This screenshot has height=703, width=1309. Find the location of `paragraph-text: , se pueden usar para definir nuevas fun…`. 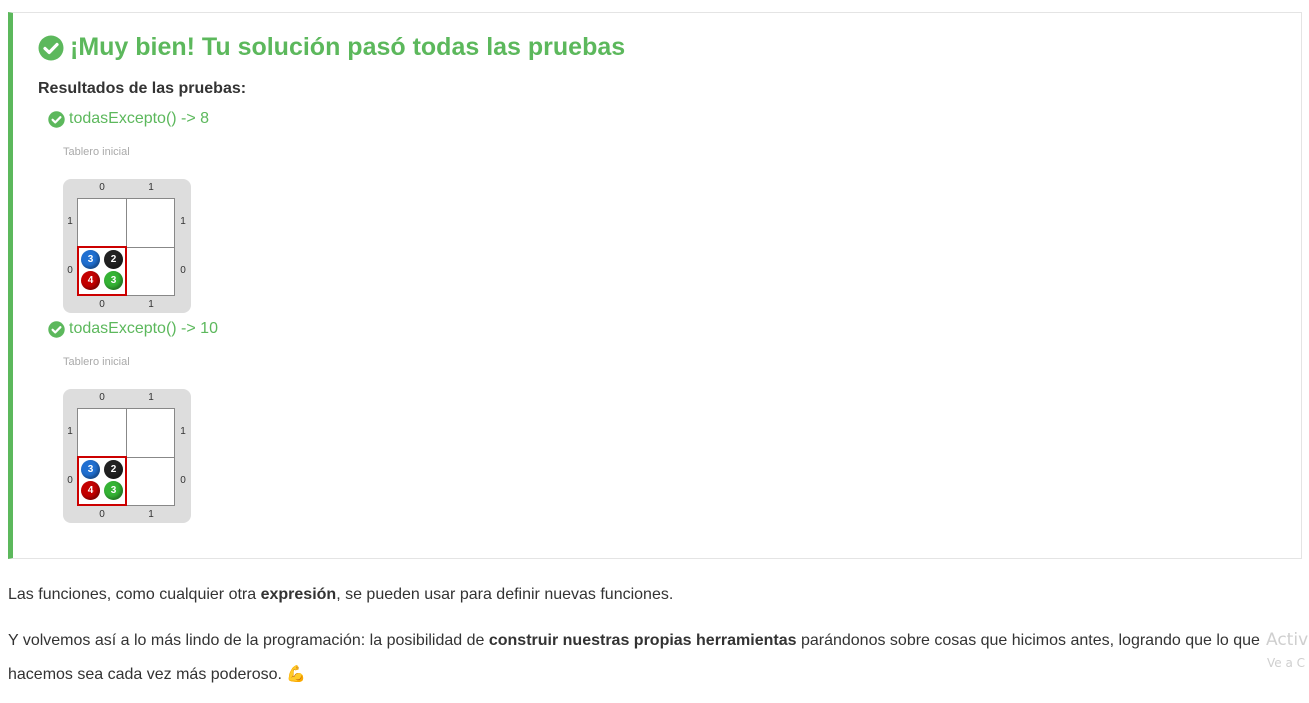

paragraph-text: , se pueden usar para definir nuevas fun… is located at coordinates (505, 594).